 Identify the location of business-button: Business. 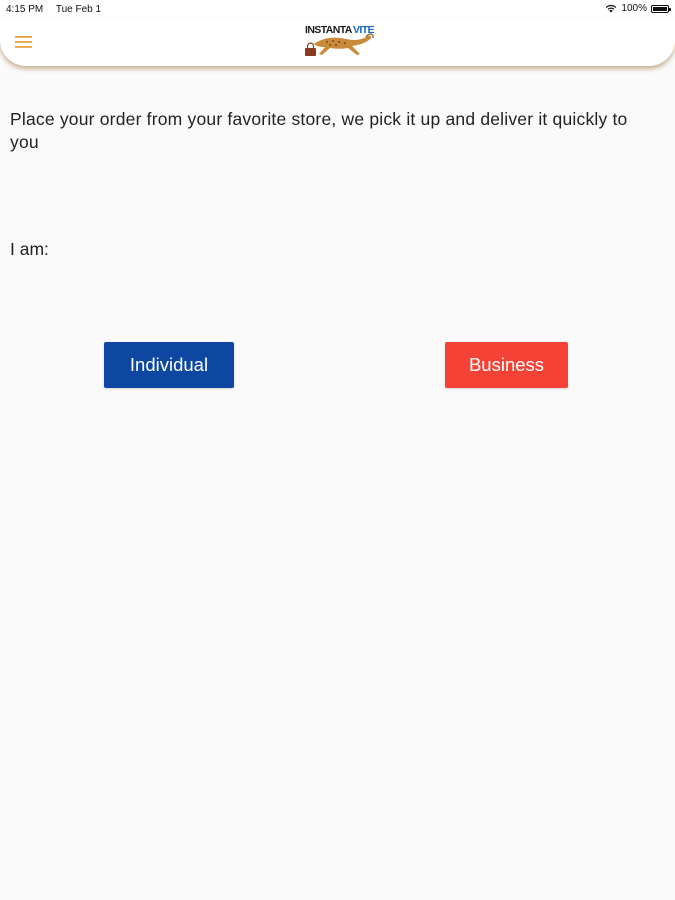
(506, 365).